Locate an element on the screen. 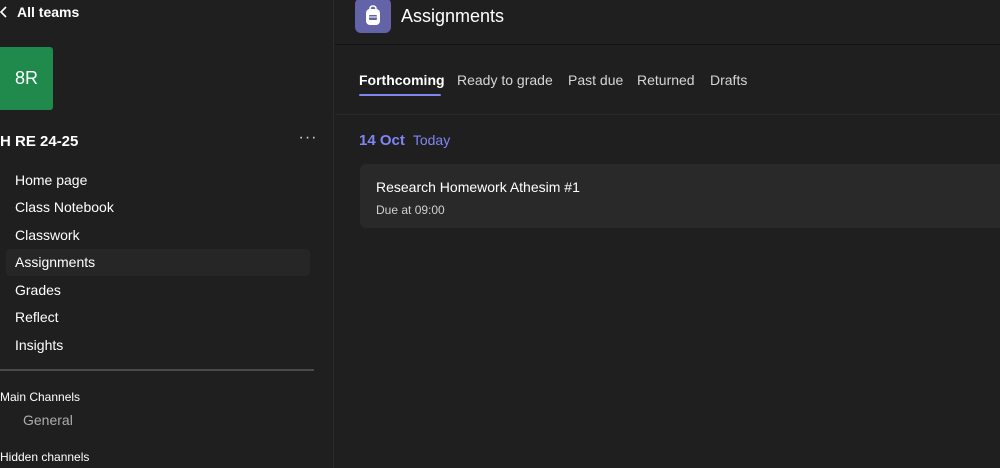 This screenshot has height=468, width=1000. team-avatar: 8R is located at coordinates (26, 78).